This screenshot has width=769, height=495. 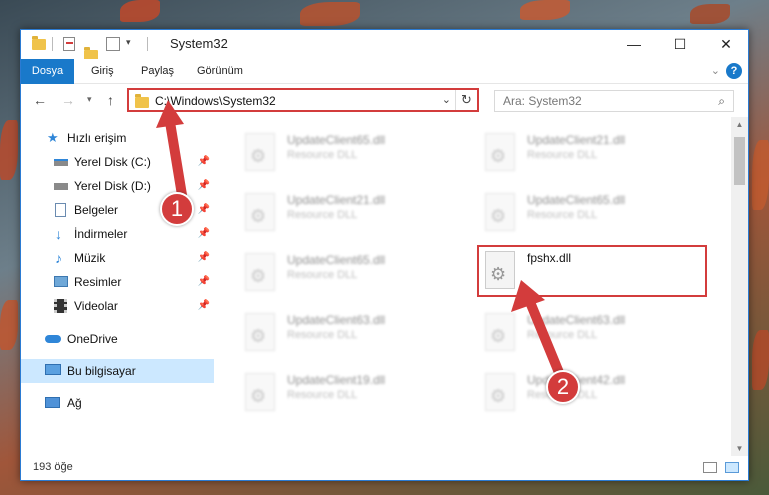 What do you see at coordinates (734, 71) in the screenshot?
I see `help-icon: ?` at bounding box center [734, 71].